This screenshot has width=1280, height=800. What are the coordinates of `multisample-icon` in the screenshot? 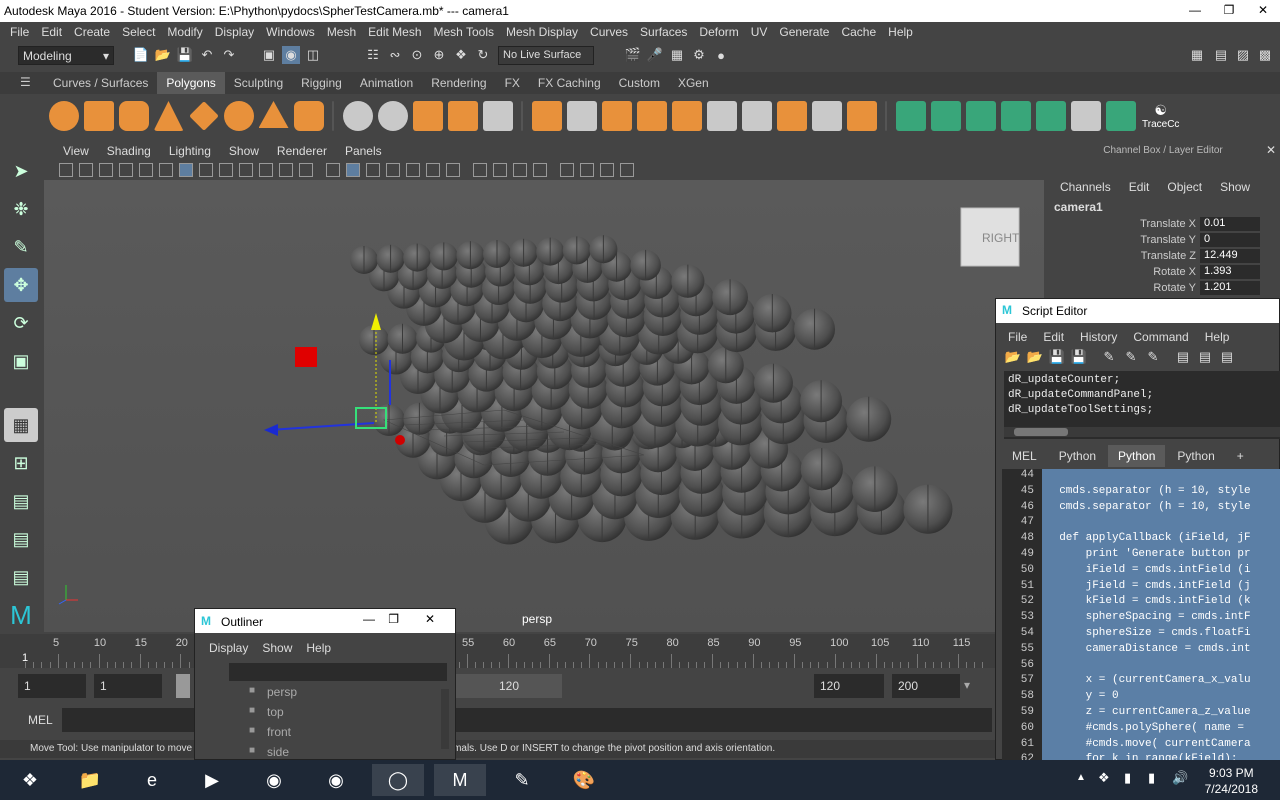 It's located at (500, 170).